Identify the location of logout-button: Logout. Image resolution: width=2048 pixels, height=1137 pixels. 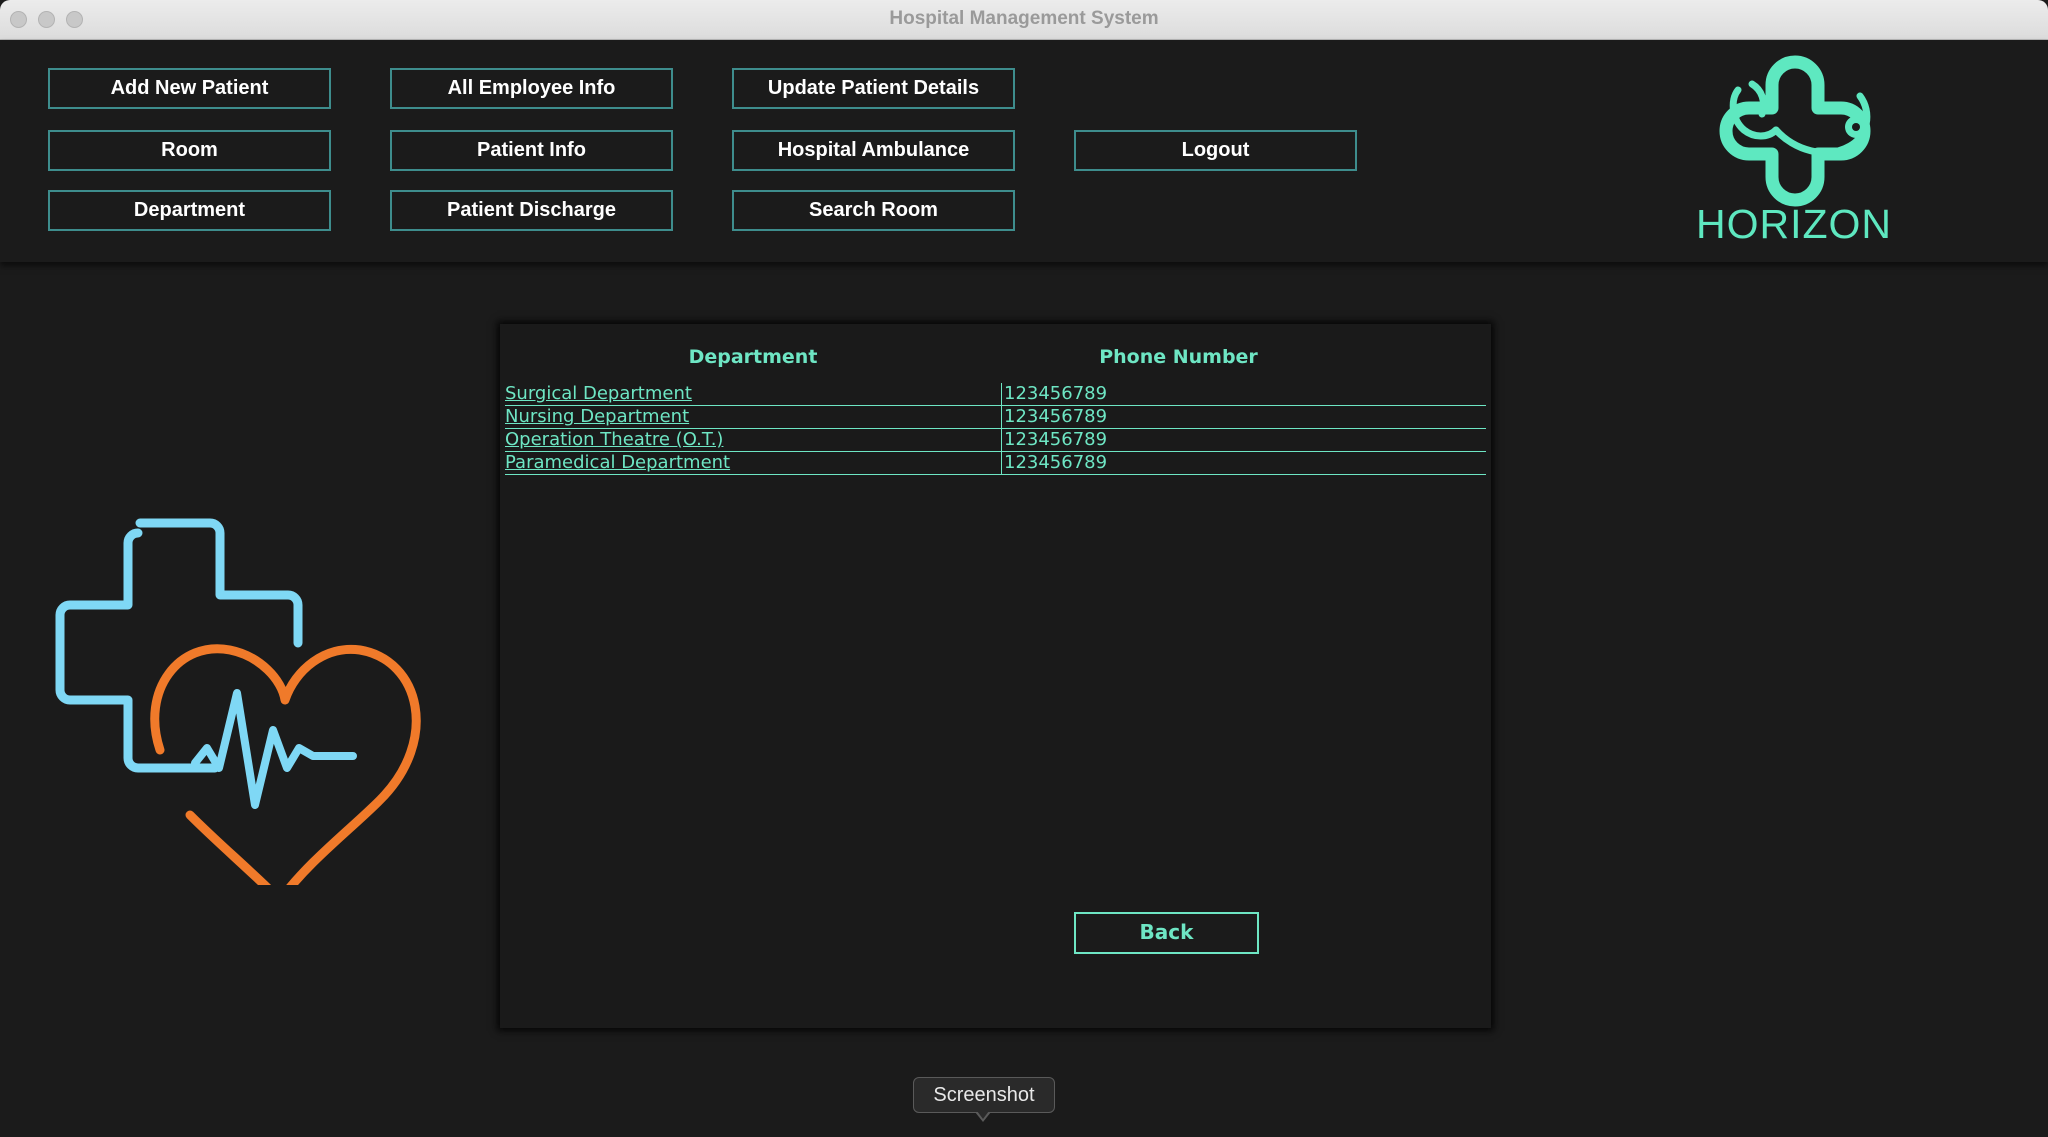
(1215, 150).